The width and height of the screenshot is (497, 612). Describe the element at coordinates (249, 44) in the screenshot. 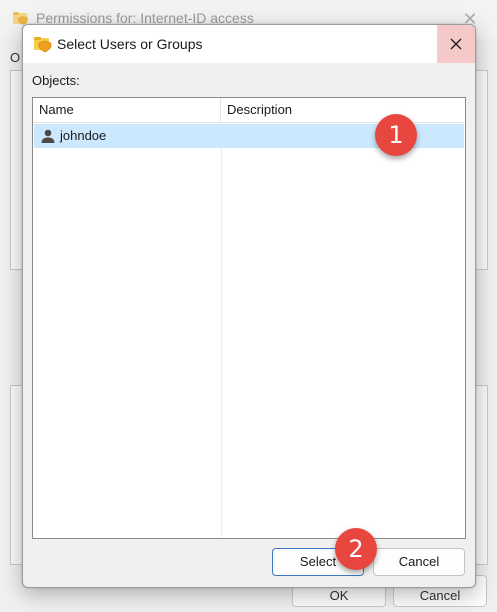

I see `dialog-titlebar: Select Users or Groups` at that location.